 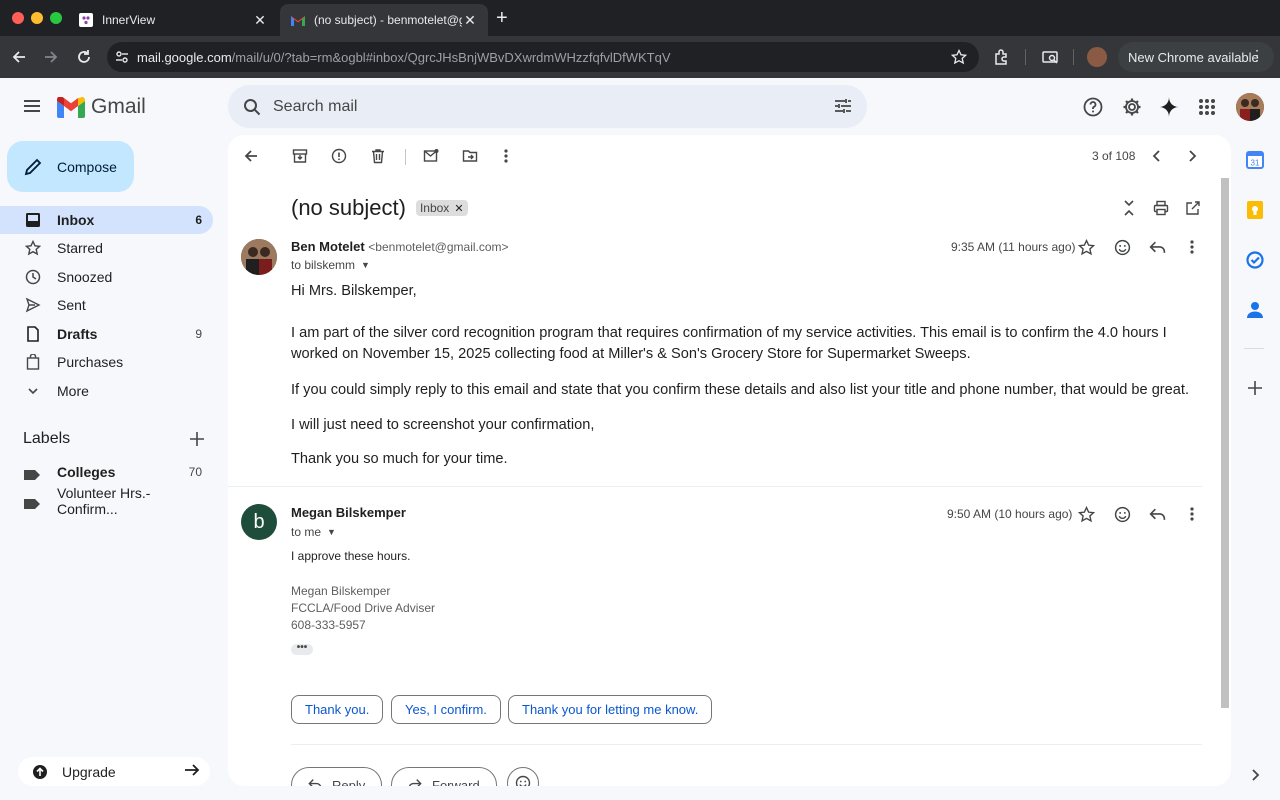 What do you see at coordinates (1255, 310) in the screenshot?
I see `google-contacts-icon` at bounding box center [1255, 310].